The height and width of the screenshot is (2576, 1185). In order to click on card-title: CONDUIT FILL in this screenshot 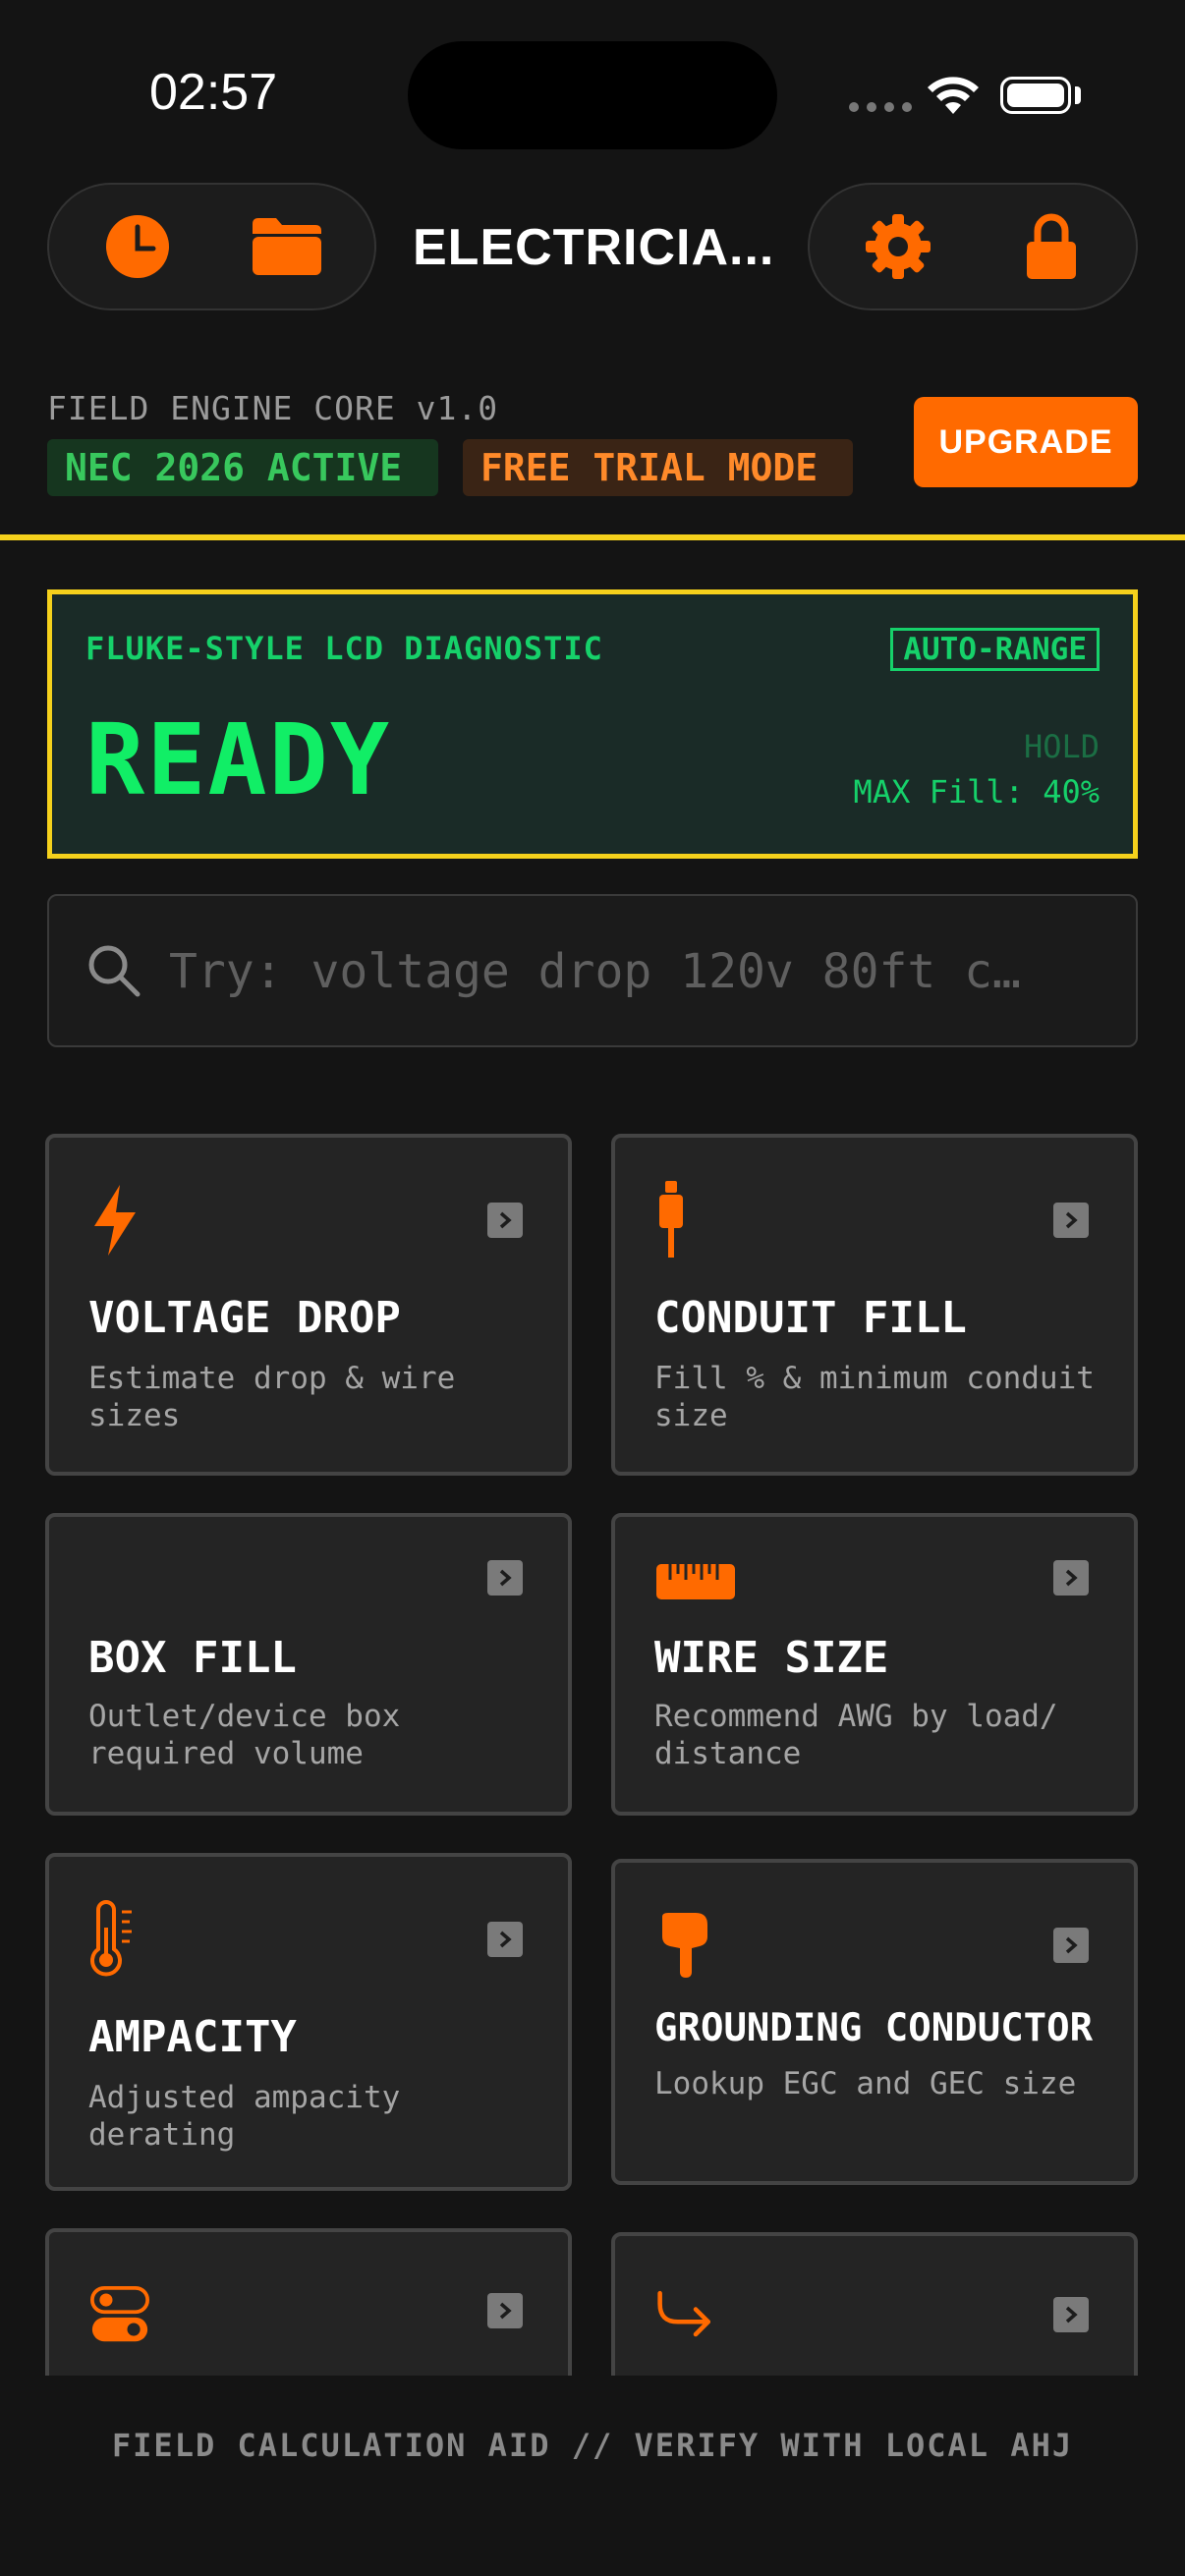, I will do `click(811, 1318)`.